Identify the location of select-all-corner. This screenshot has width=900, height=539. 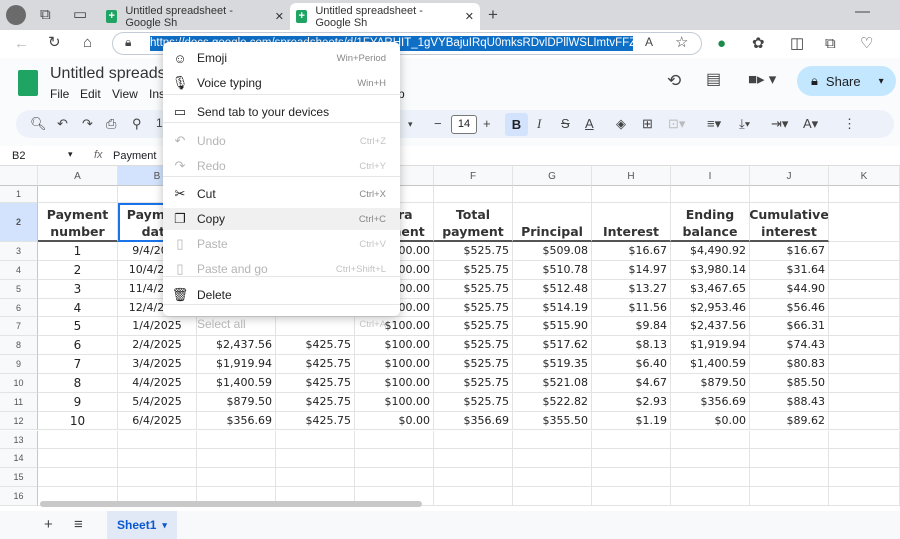
(19, 176).